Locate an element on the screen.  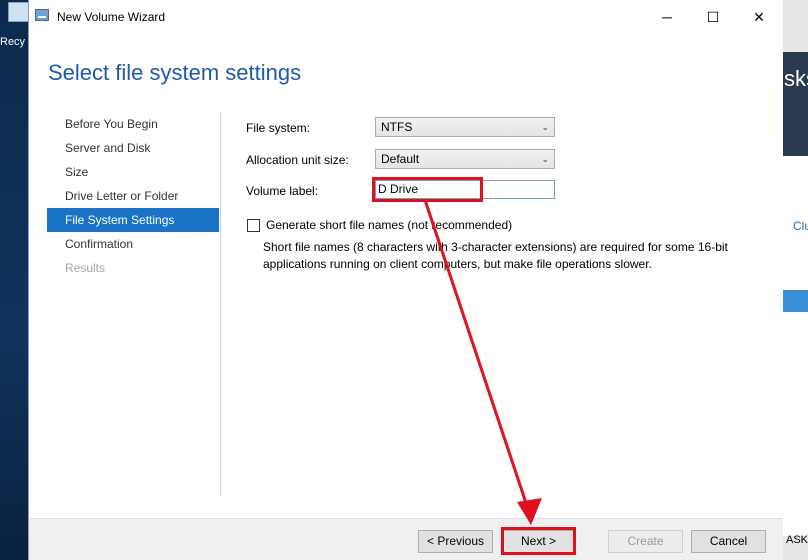
previous-button: < Previous is located at coordinates (455, 541).